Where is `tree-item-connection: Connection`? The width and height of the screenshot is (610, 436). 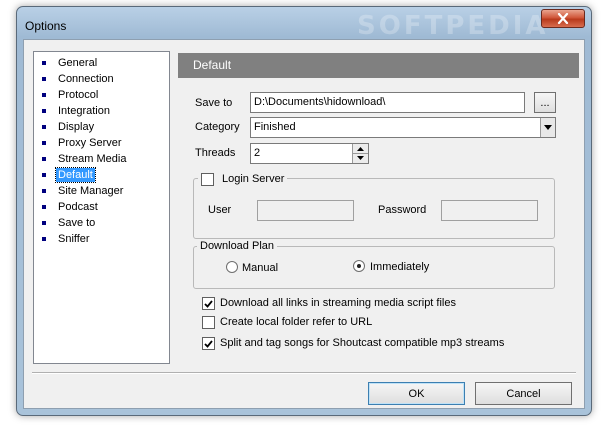 tree-item-connection: Connection is located at coordinates (101, 79).